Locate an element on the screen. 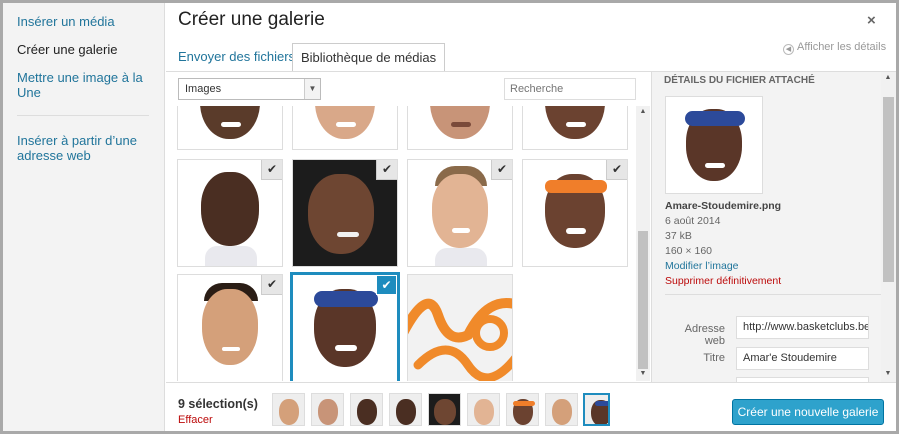  tab-media-library: Bibliothèque de médias is located at coordinates (369, 57).